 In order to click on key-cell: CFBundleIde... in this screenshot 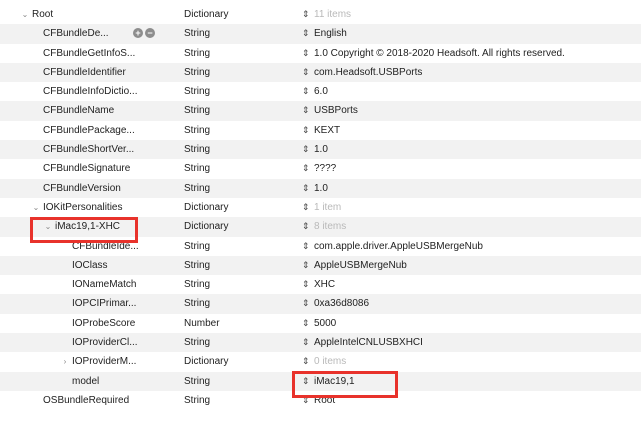, I will do `click(89, 246)`.